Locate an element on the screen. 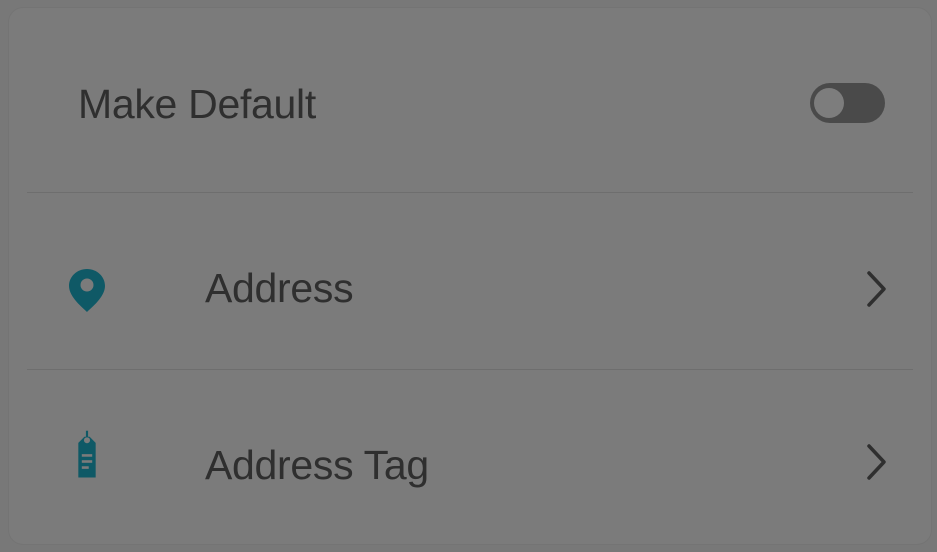  location-pin-icon is located at coordinates (87, 290).